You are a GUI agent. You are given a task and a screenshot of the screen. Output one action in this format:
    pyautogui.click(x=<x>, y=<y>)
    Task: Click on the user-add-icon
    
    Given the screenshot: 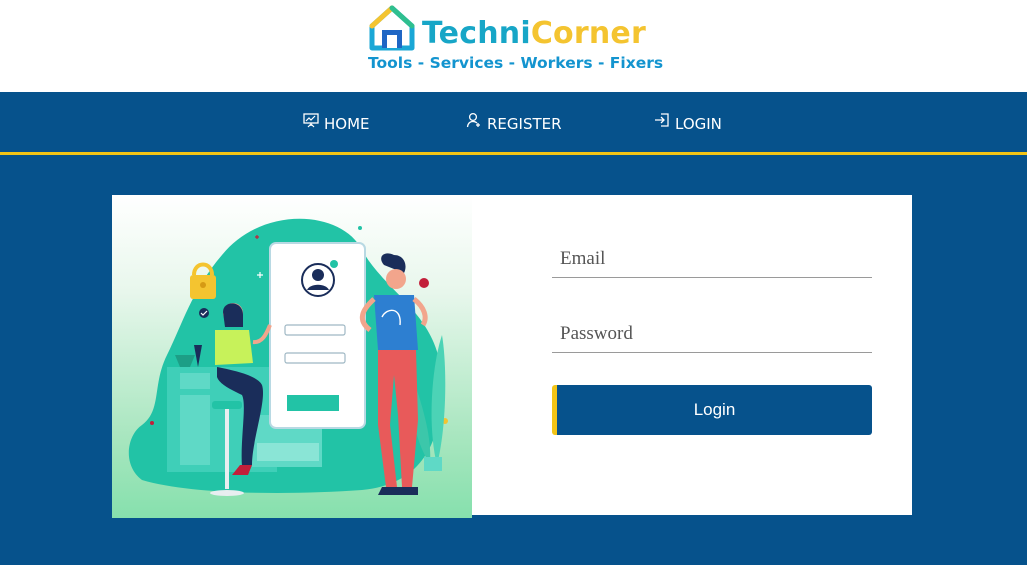 What is the action you would take?
    pyautogui.click(x=473, y=120)
    